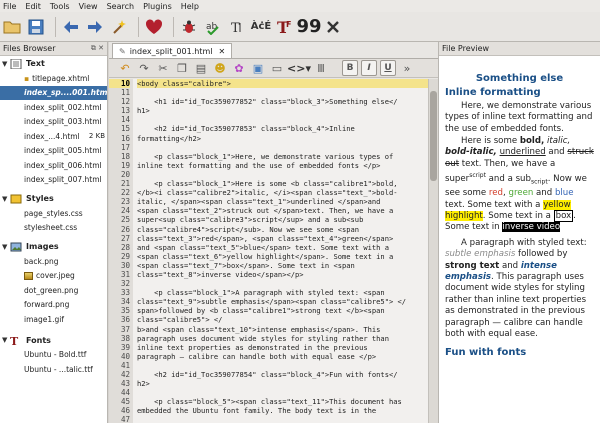 The image size is (600, 423). I want to click on close-tab-icon: ✕, so click(221, 51).